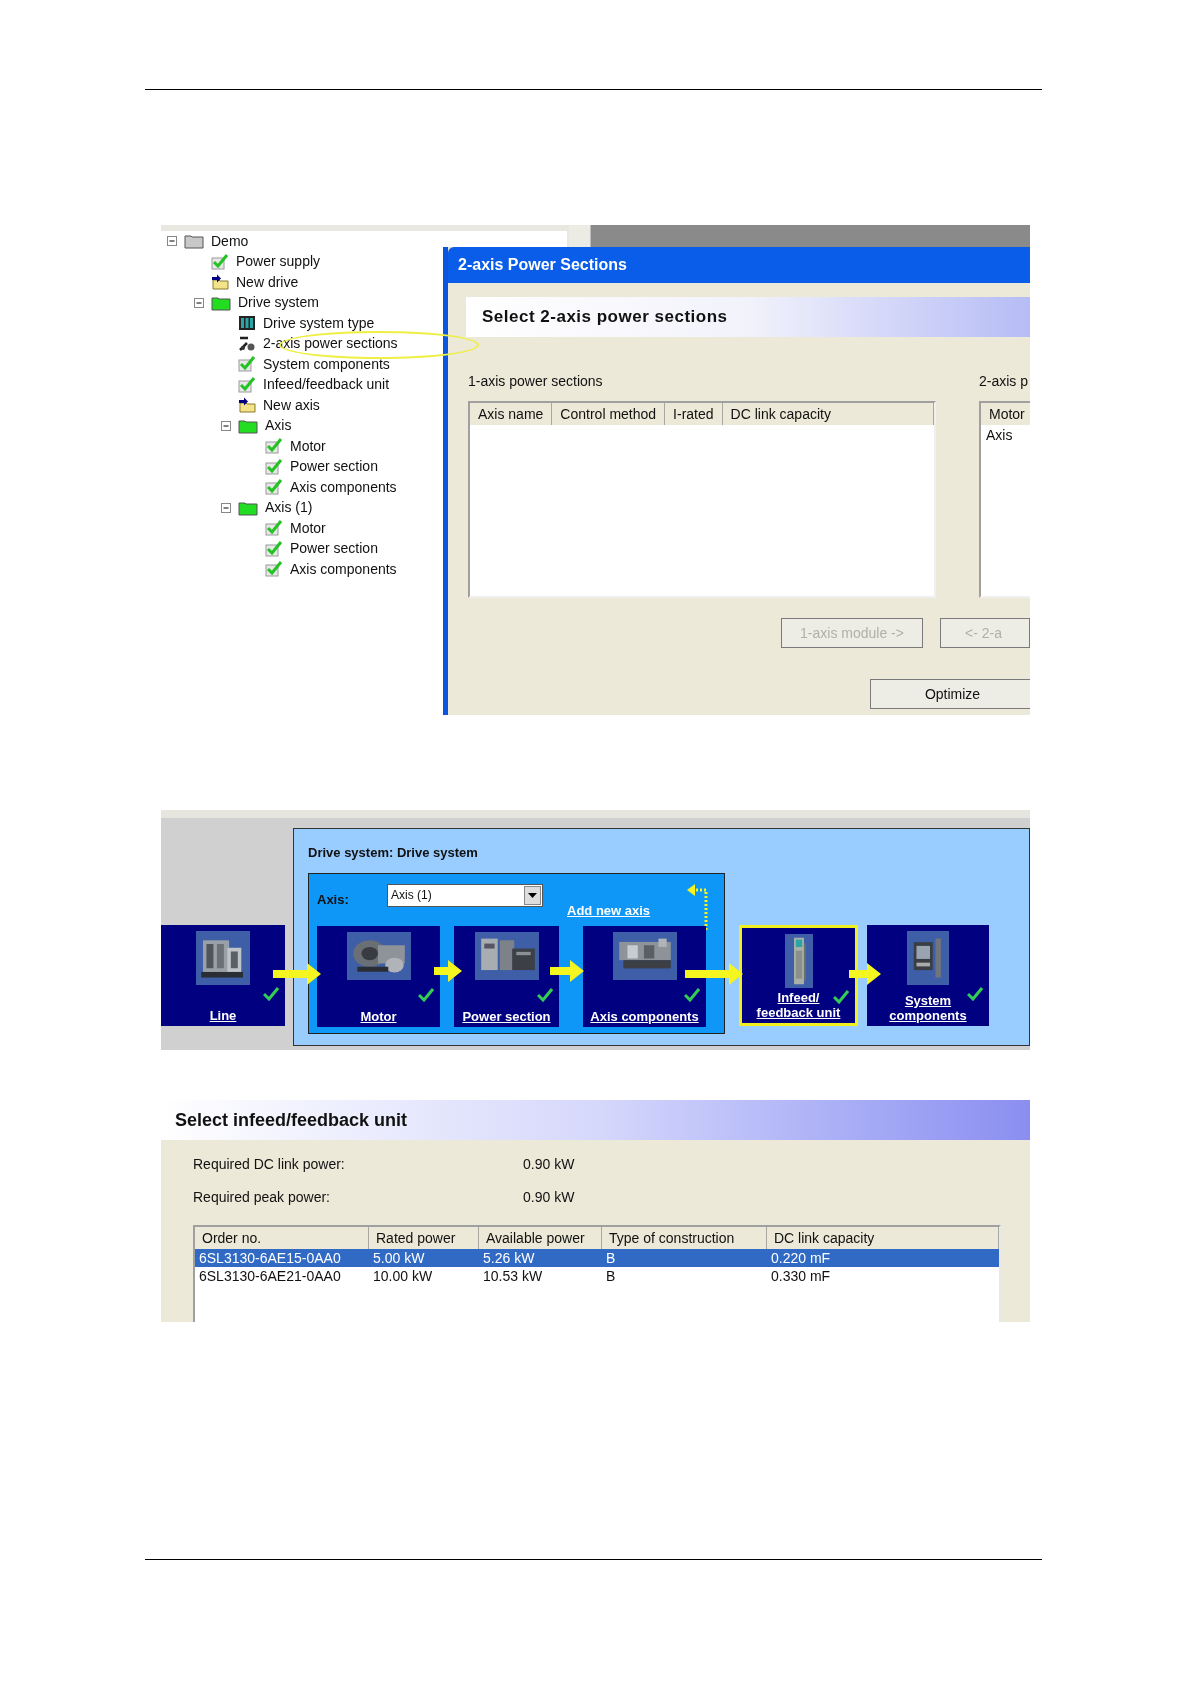  What do you see at coordinates (270, 1258) in the screenshot?
I see `table-cell-text: 6SL3130-6AE15-0AA0` at bounding box center [270, 1258].